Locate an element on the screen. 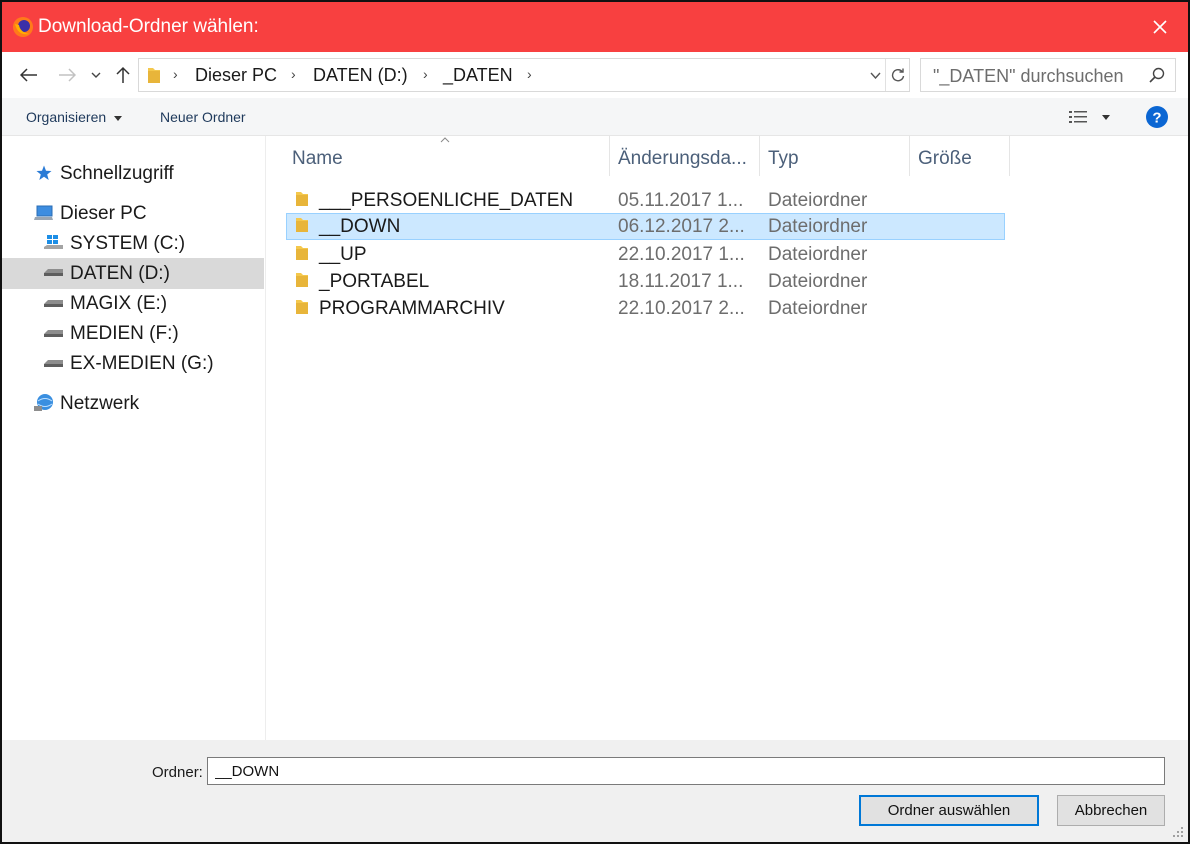 The image size is (1190, 844). sidebar-item-magix-drive: MAGIX (E:) is located at coordinates (133, 304).